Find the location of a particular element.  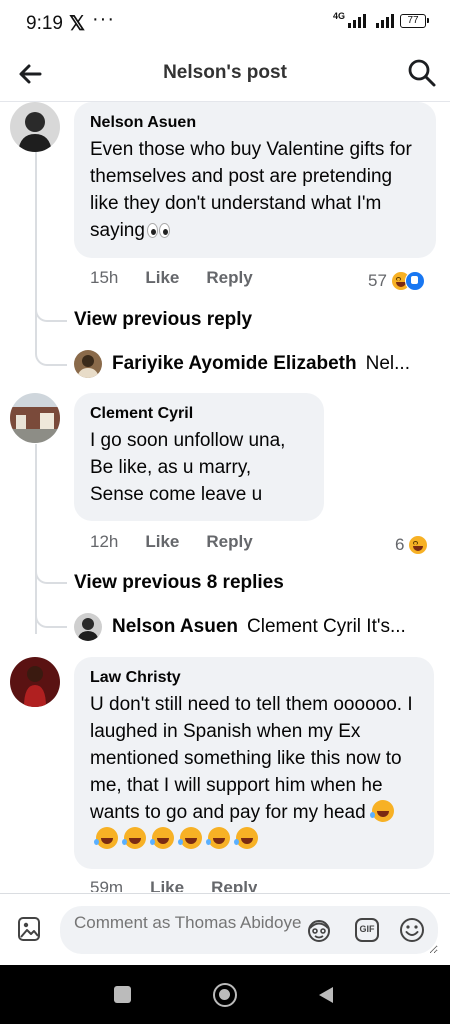

comment-author: Law Christy is located at coordinates (254, 678).